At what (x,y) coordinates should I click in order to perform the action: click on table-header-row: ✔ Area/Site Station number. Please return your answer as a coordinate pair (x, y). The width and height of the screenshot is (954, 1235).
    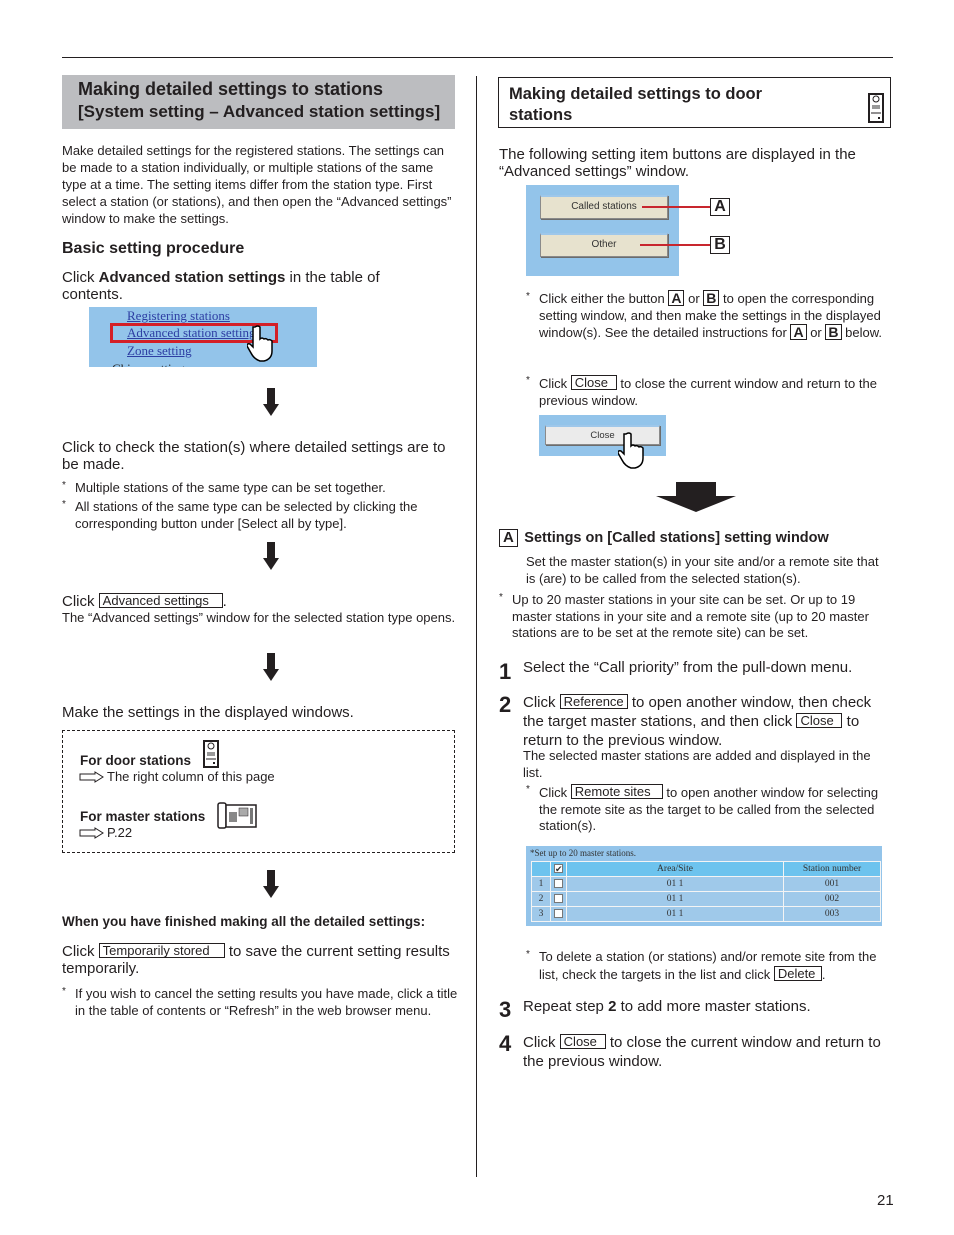
    Looking at the image, I should click on (706, 869).